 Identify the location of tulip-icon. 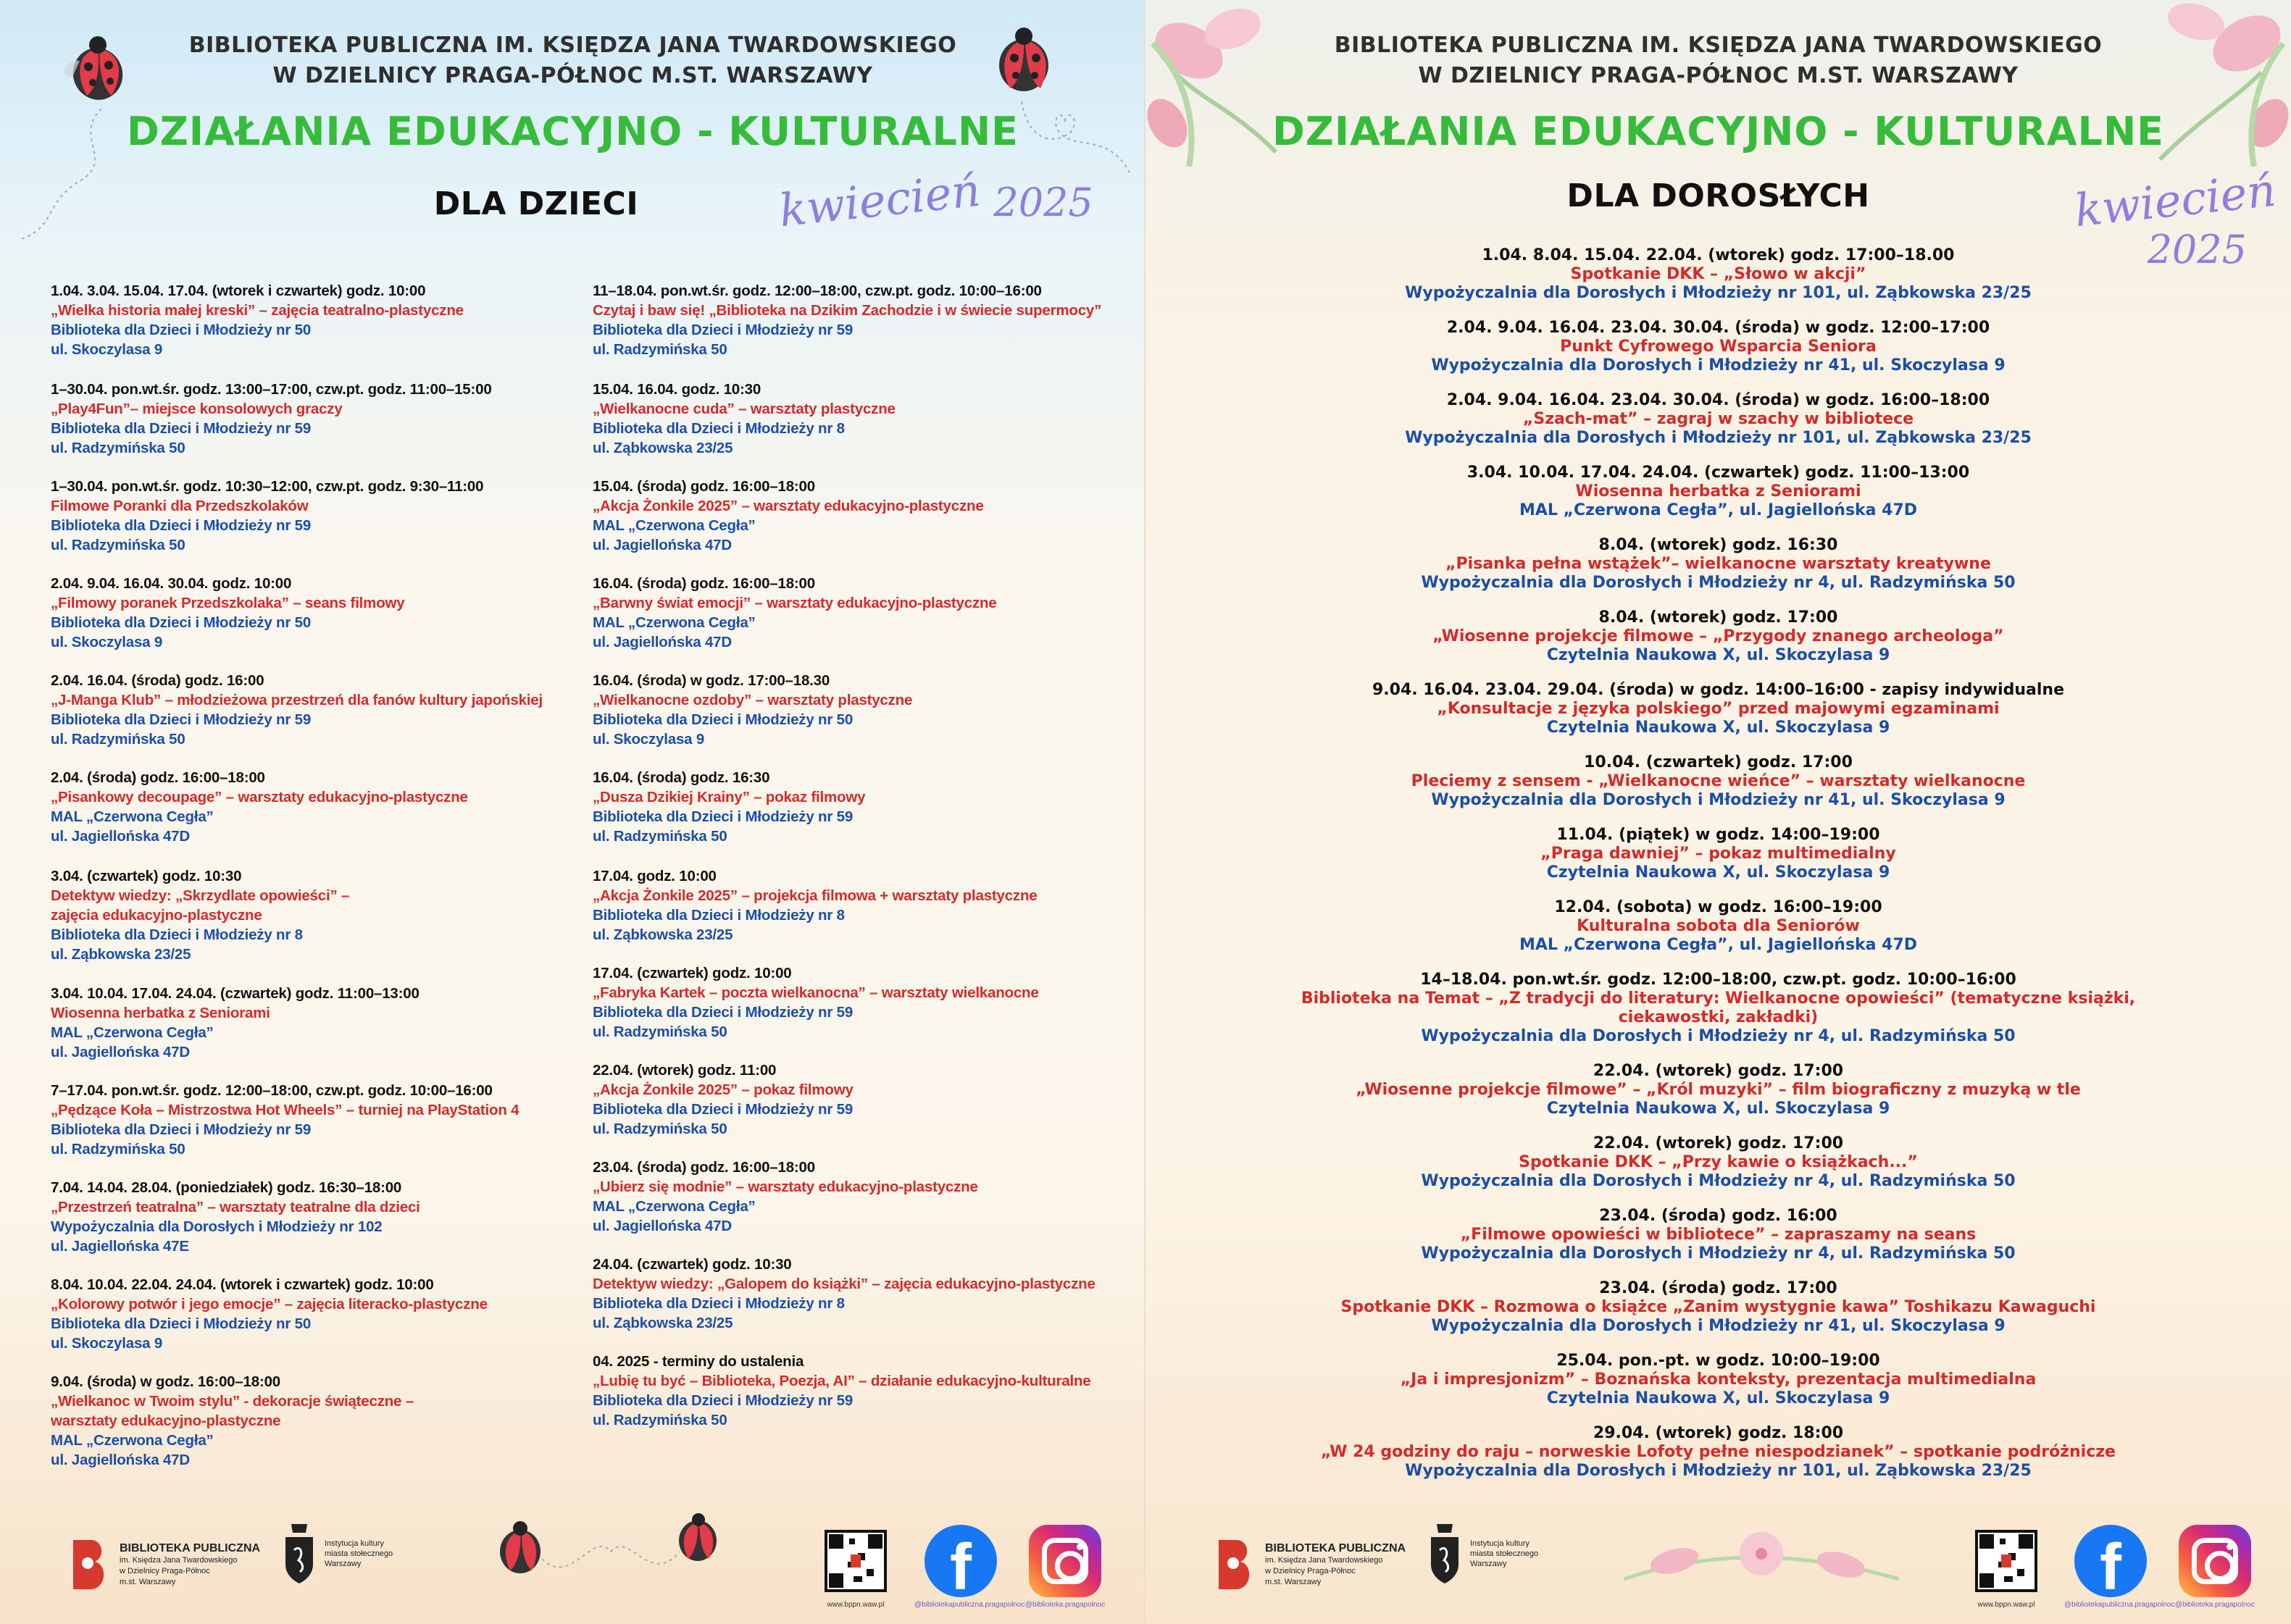
(1761, 1556).